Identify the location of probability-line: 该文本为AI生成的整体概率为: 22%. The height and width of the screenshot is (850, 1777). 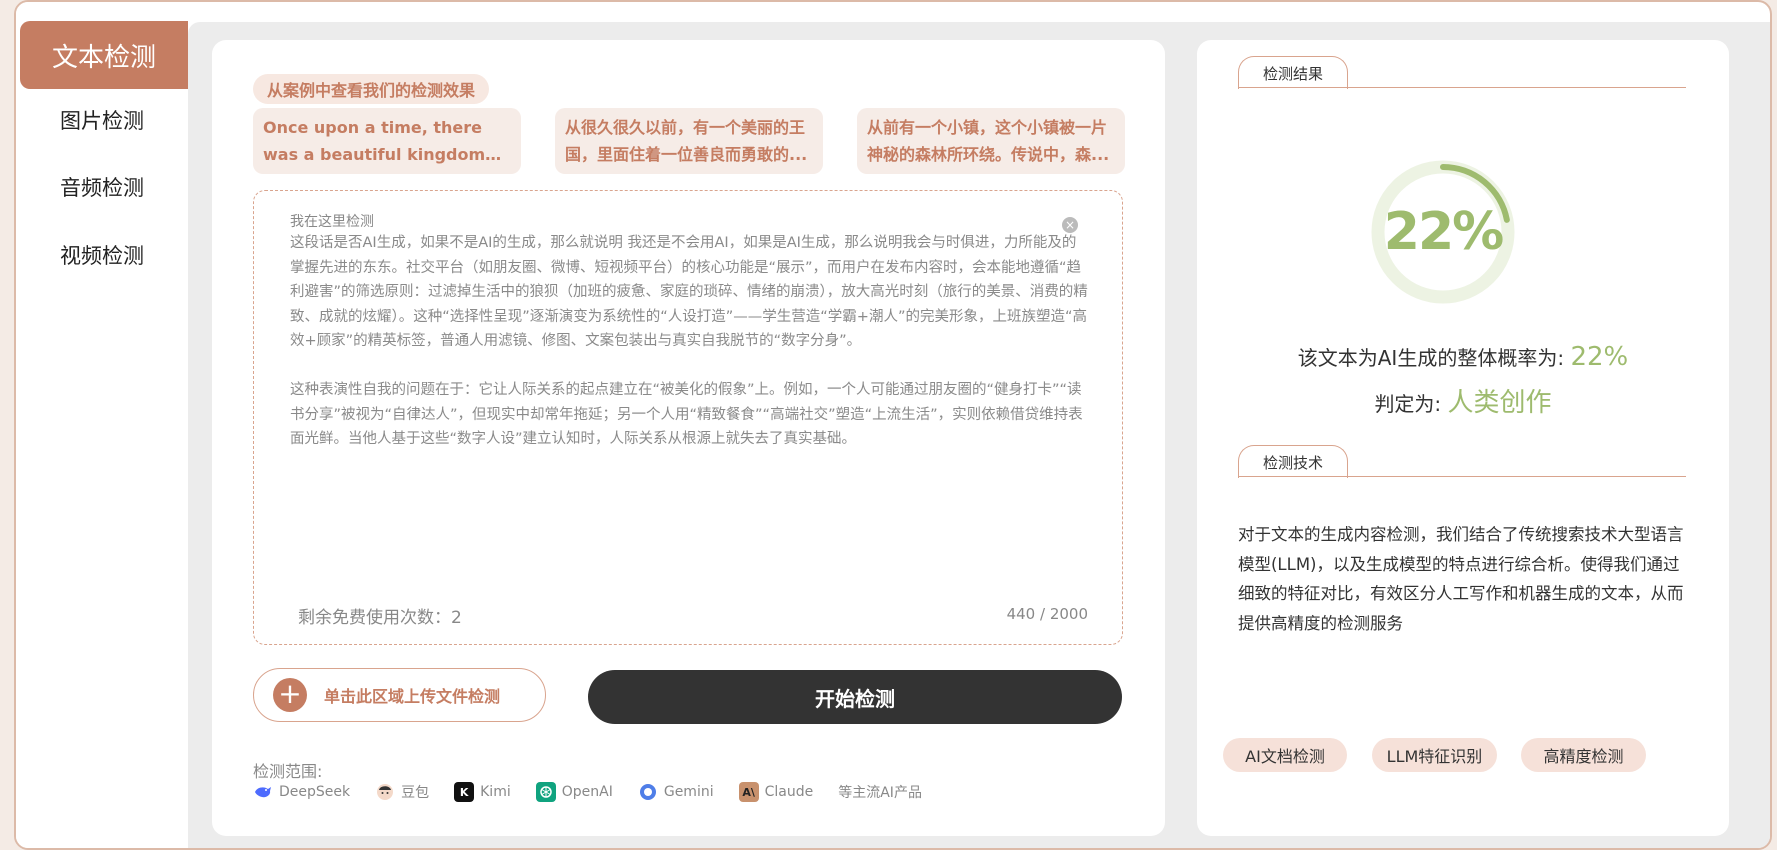
(1463, 357).